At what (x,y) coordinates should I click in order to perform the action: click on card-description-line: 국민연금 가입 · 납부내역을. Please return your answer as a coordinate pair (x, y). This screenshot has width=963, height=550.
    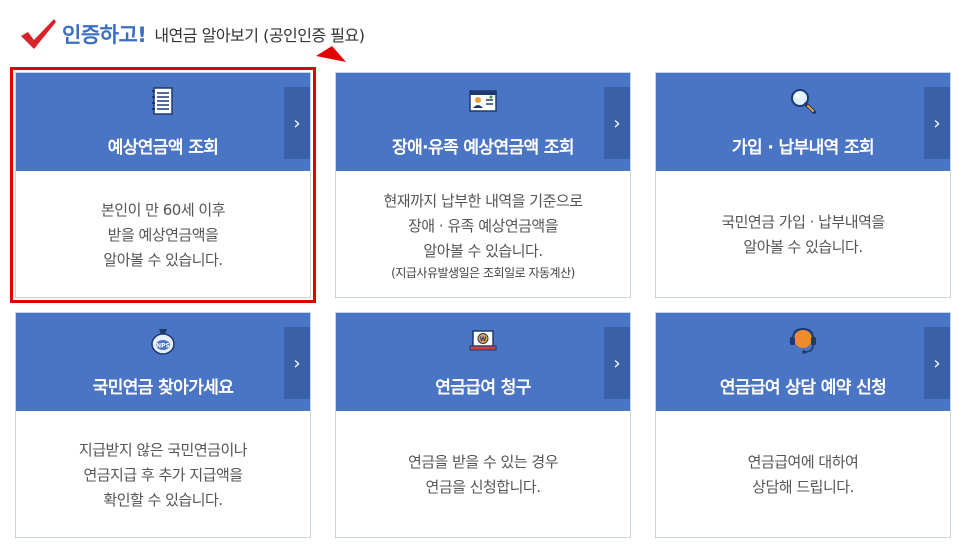
    Looking at the image, I should click on (803, 222).